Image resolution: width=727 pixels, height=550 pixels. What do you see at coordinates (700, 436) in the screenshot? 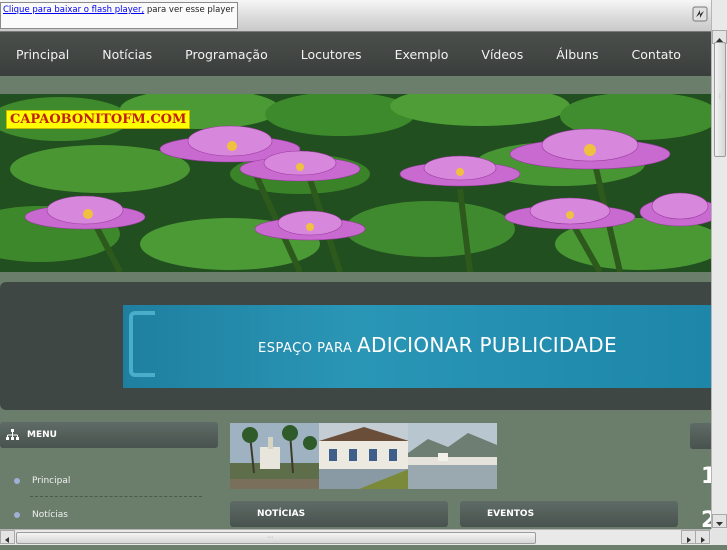
I see `side-panel-header` at bounding box center [700, 436].